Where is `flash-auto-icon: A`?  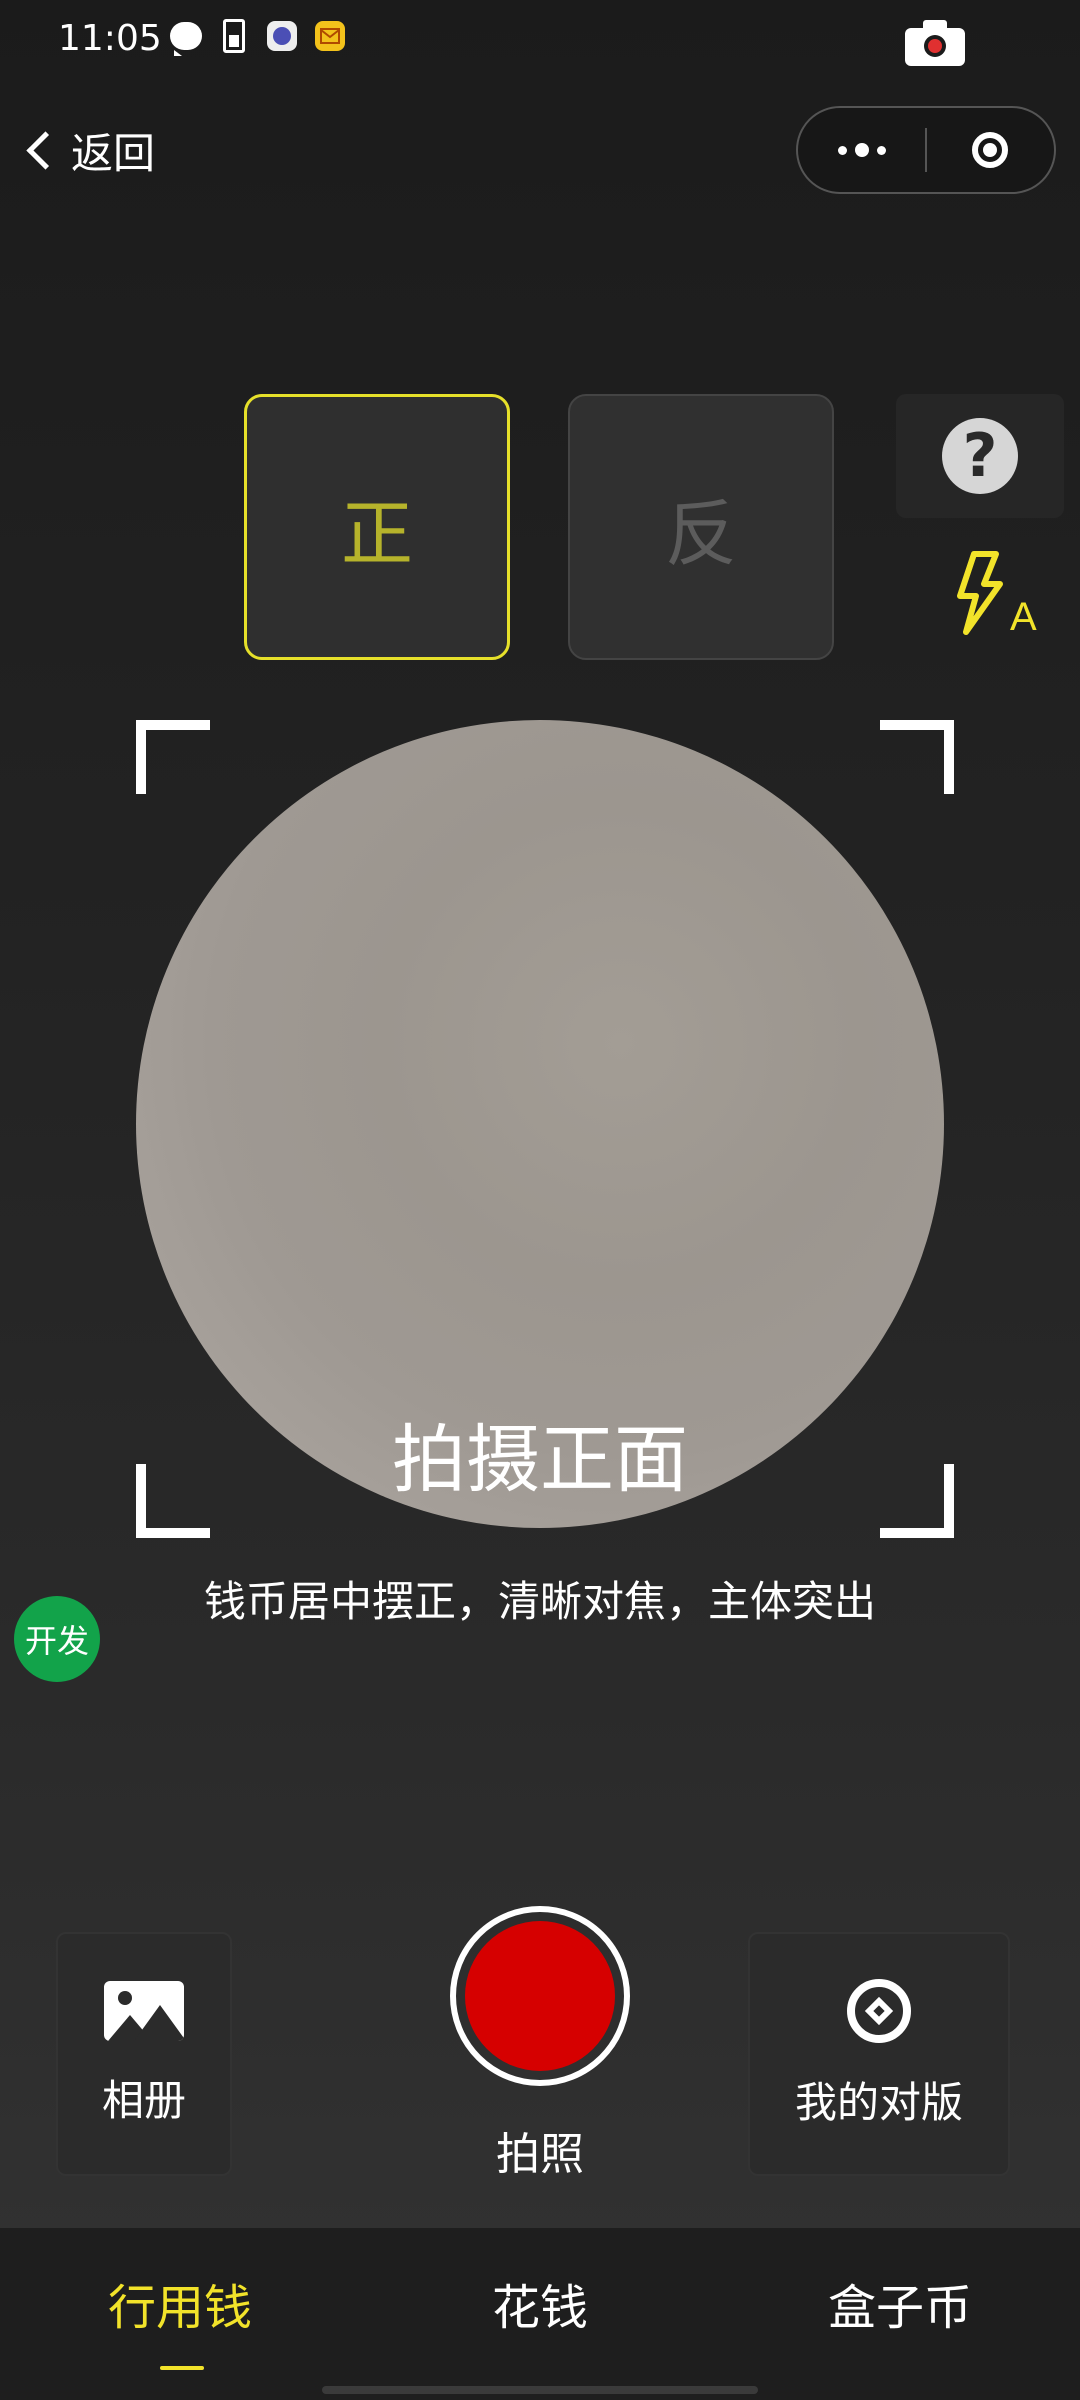
flash-auto-icon: A is located at coordinates (997, 595).